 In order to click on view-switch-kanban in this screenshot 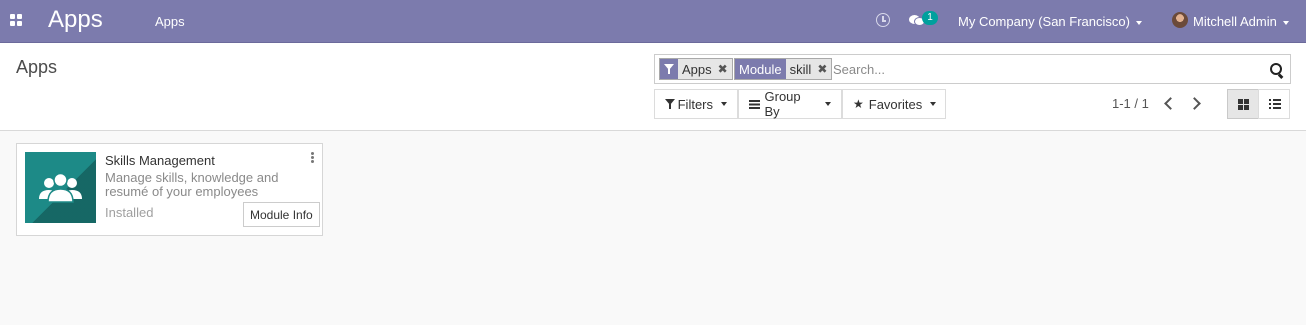, I will do `click(1243, 104)`.